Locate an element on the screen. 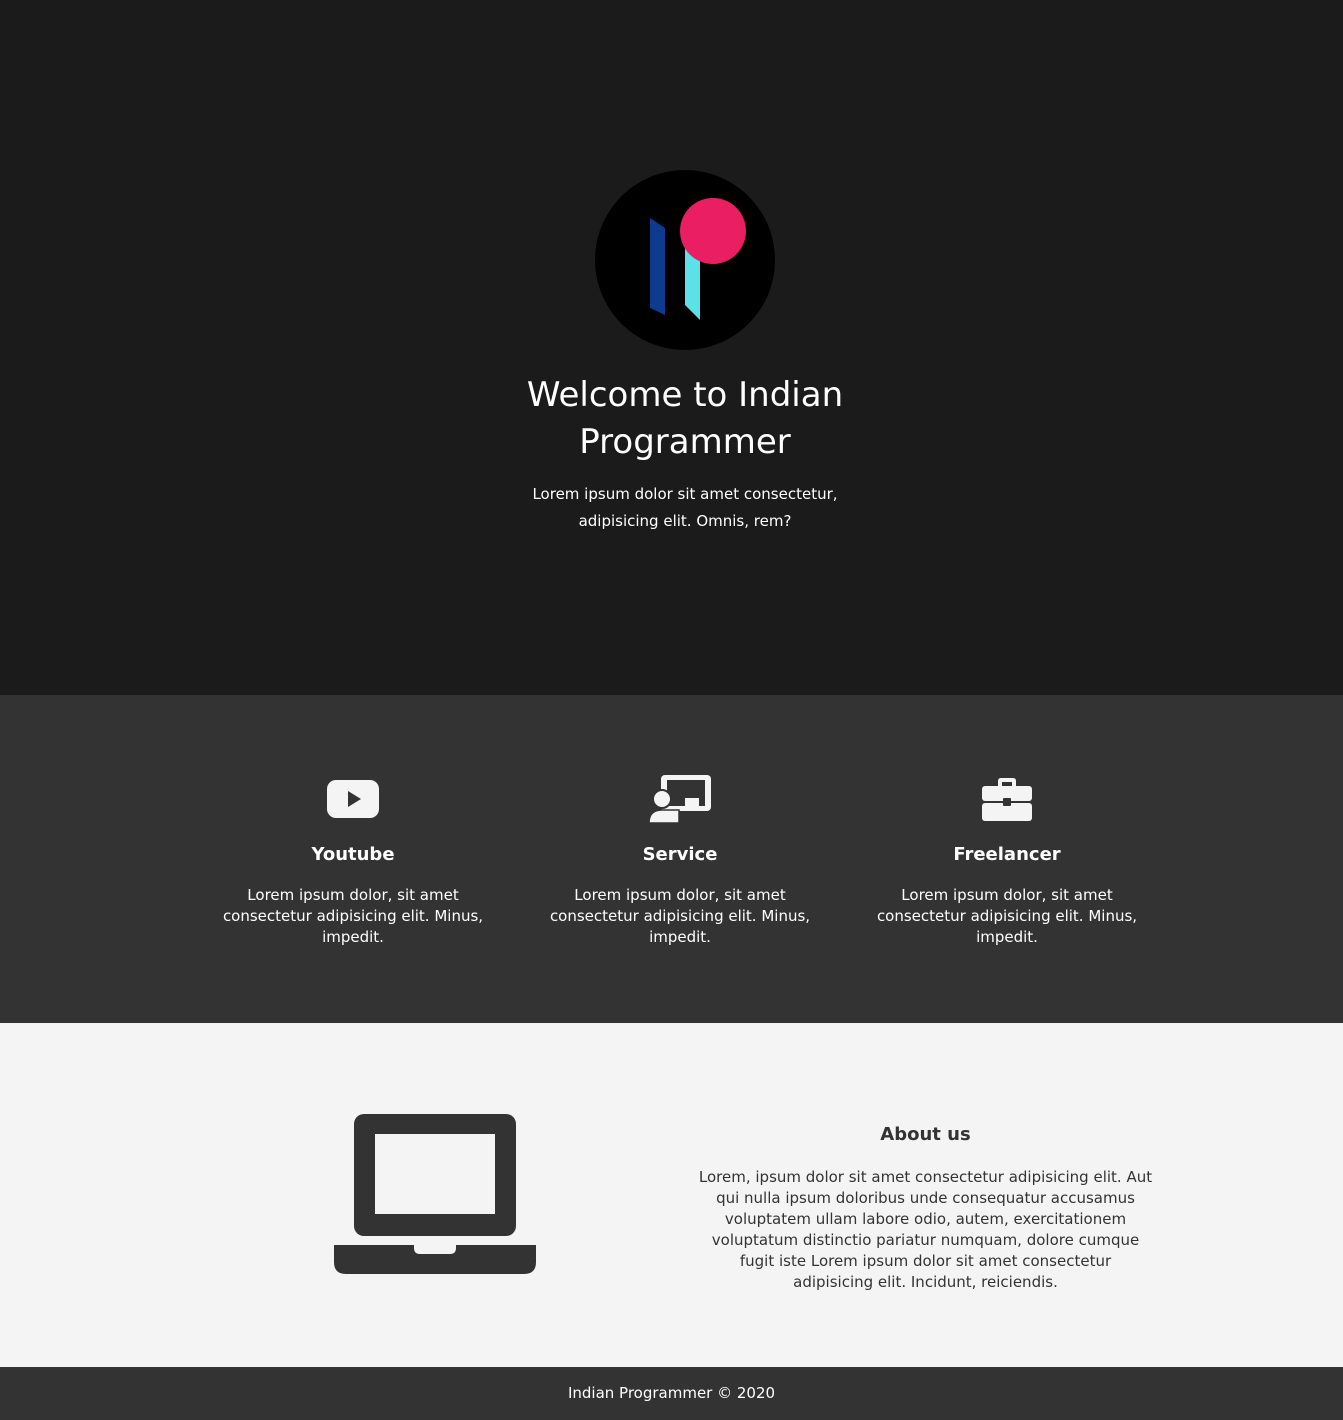 Image resolution: width=1343 pixels, height=1420 pixels. service-title: Freelancer is located at coordinates (1007, 854).